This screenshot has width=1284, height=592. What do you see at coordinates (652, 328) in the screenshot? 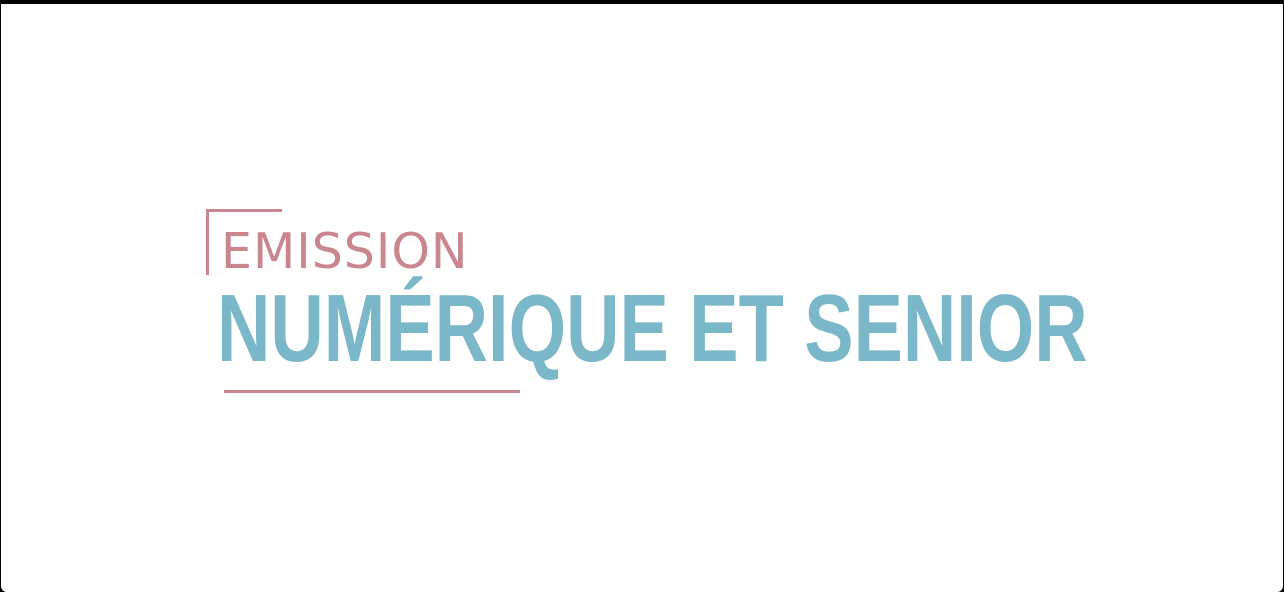
I see `show-title: NUMÉRIQUE ET SENIOR` at bounding box center [652, 328].